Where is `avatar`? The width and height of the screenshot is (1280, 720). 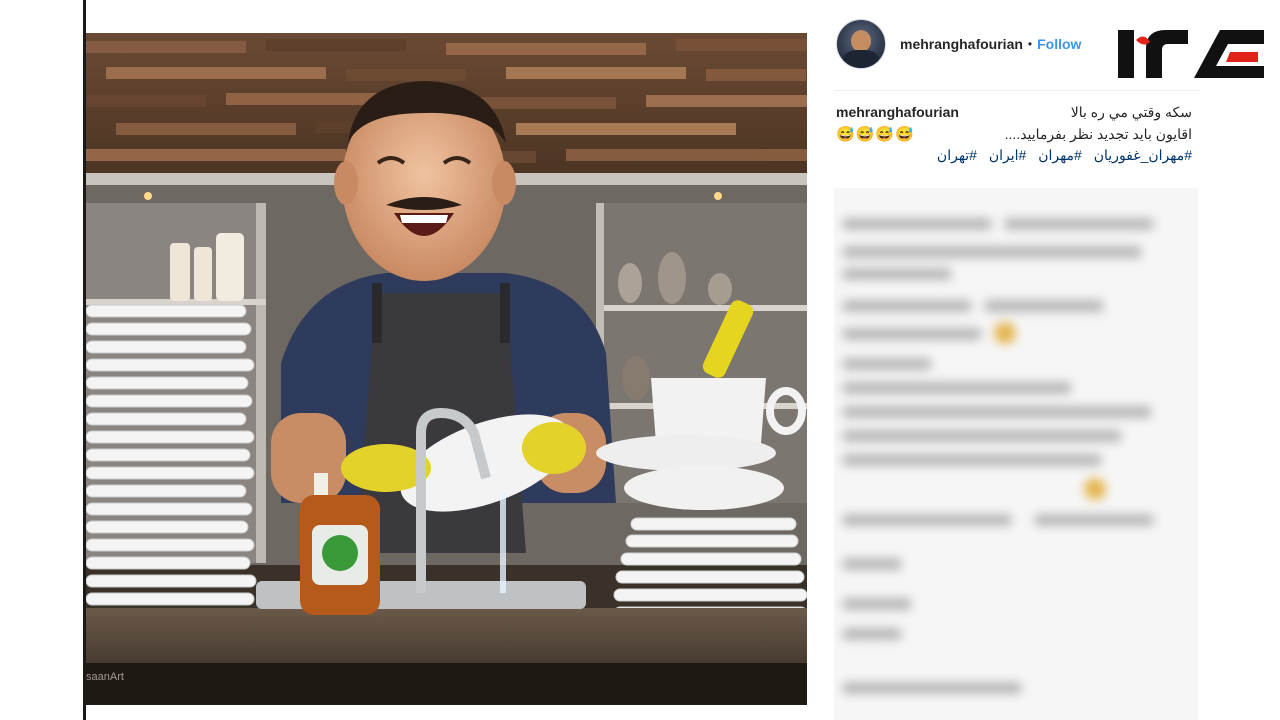
avatar is located at coordinates (861, 44).